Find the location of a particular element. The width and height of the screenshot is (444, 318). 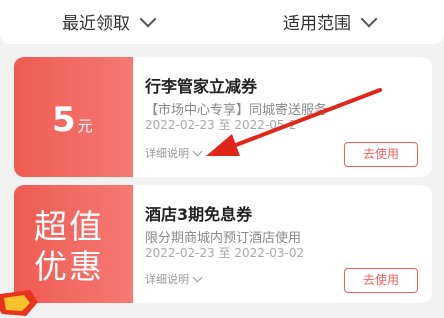

coupon-amount: 5元 is located at coordinates (72, 120).